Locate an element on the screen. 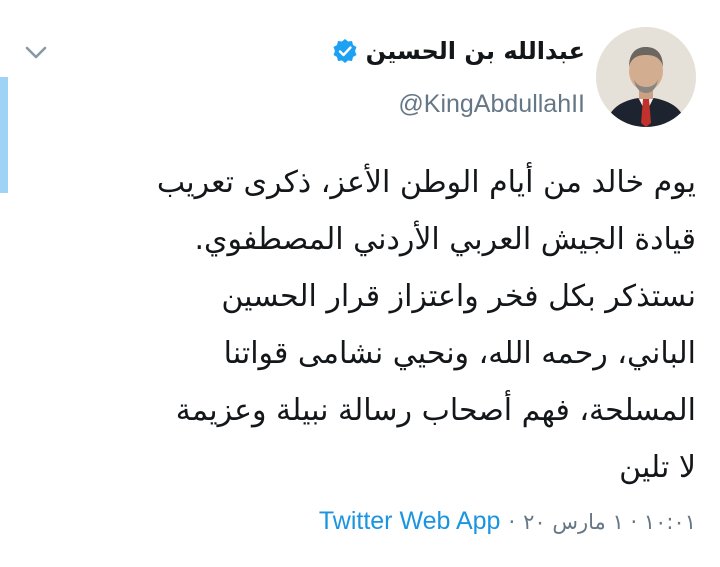 This screenshot has width=720, height=567. tweet-text-line: المسلحة، فهم أصحاب رسالة نبيلة وعزيمة is located at coordinates (435, 410).